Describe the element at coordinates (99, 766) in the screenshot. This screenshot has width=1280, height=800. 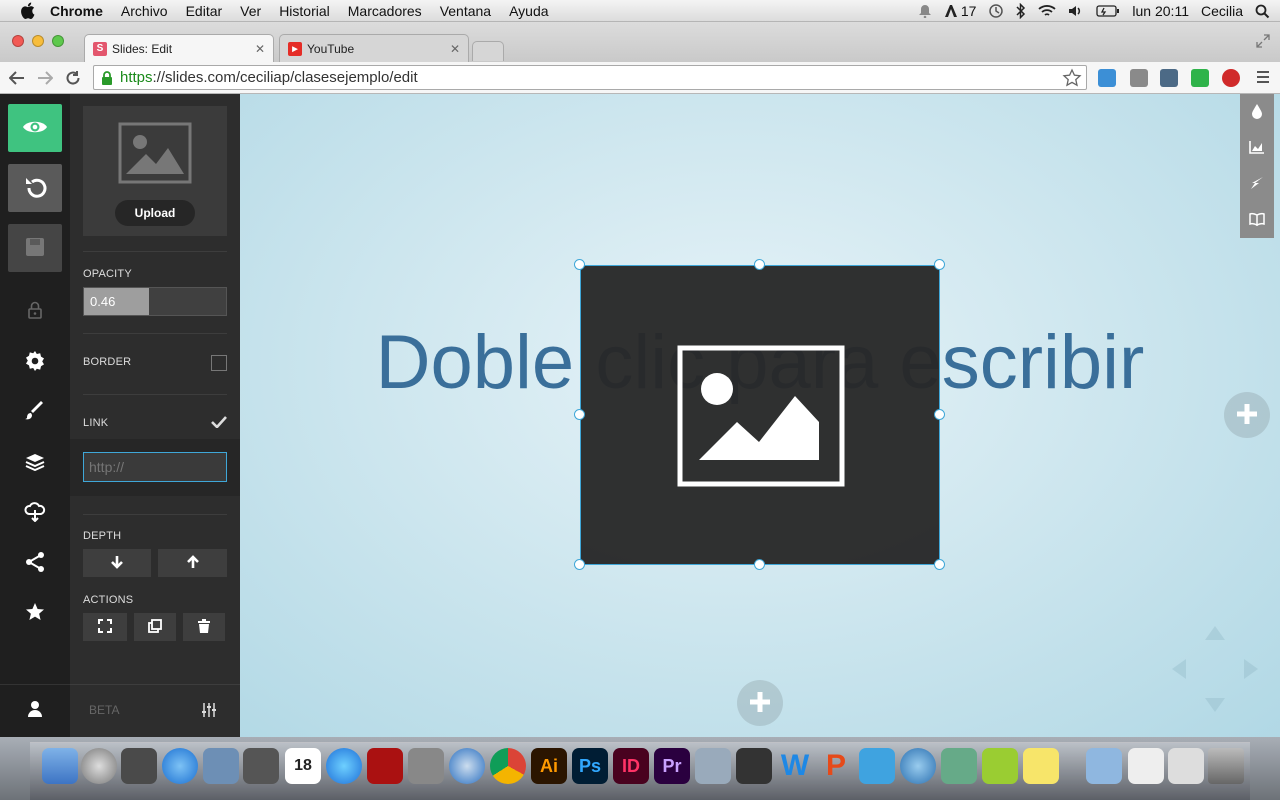
I see `launchpad-dock-icon` at that location.